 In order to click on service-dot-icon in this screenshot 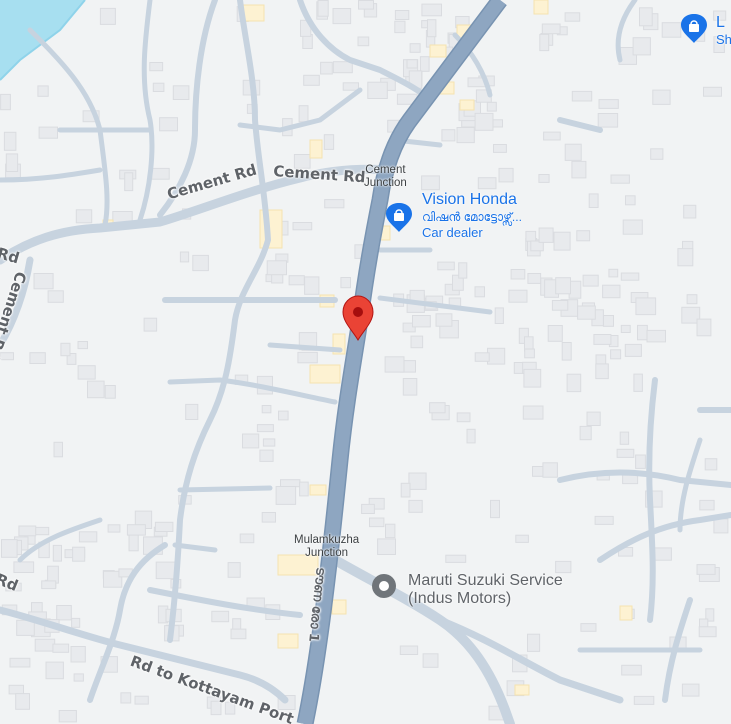, I will do `click(384, 586)`.